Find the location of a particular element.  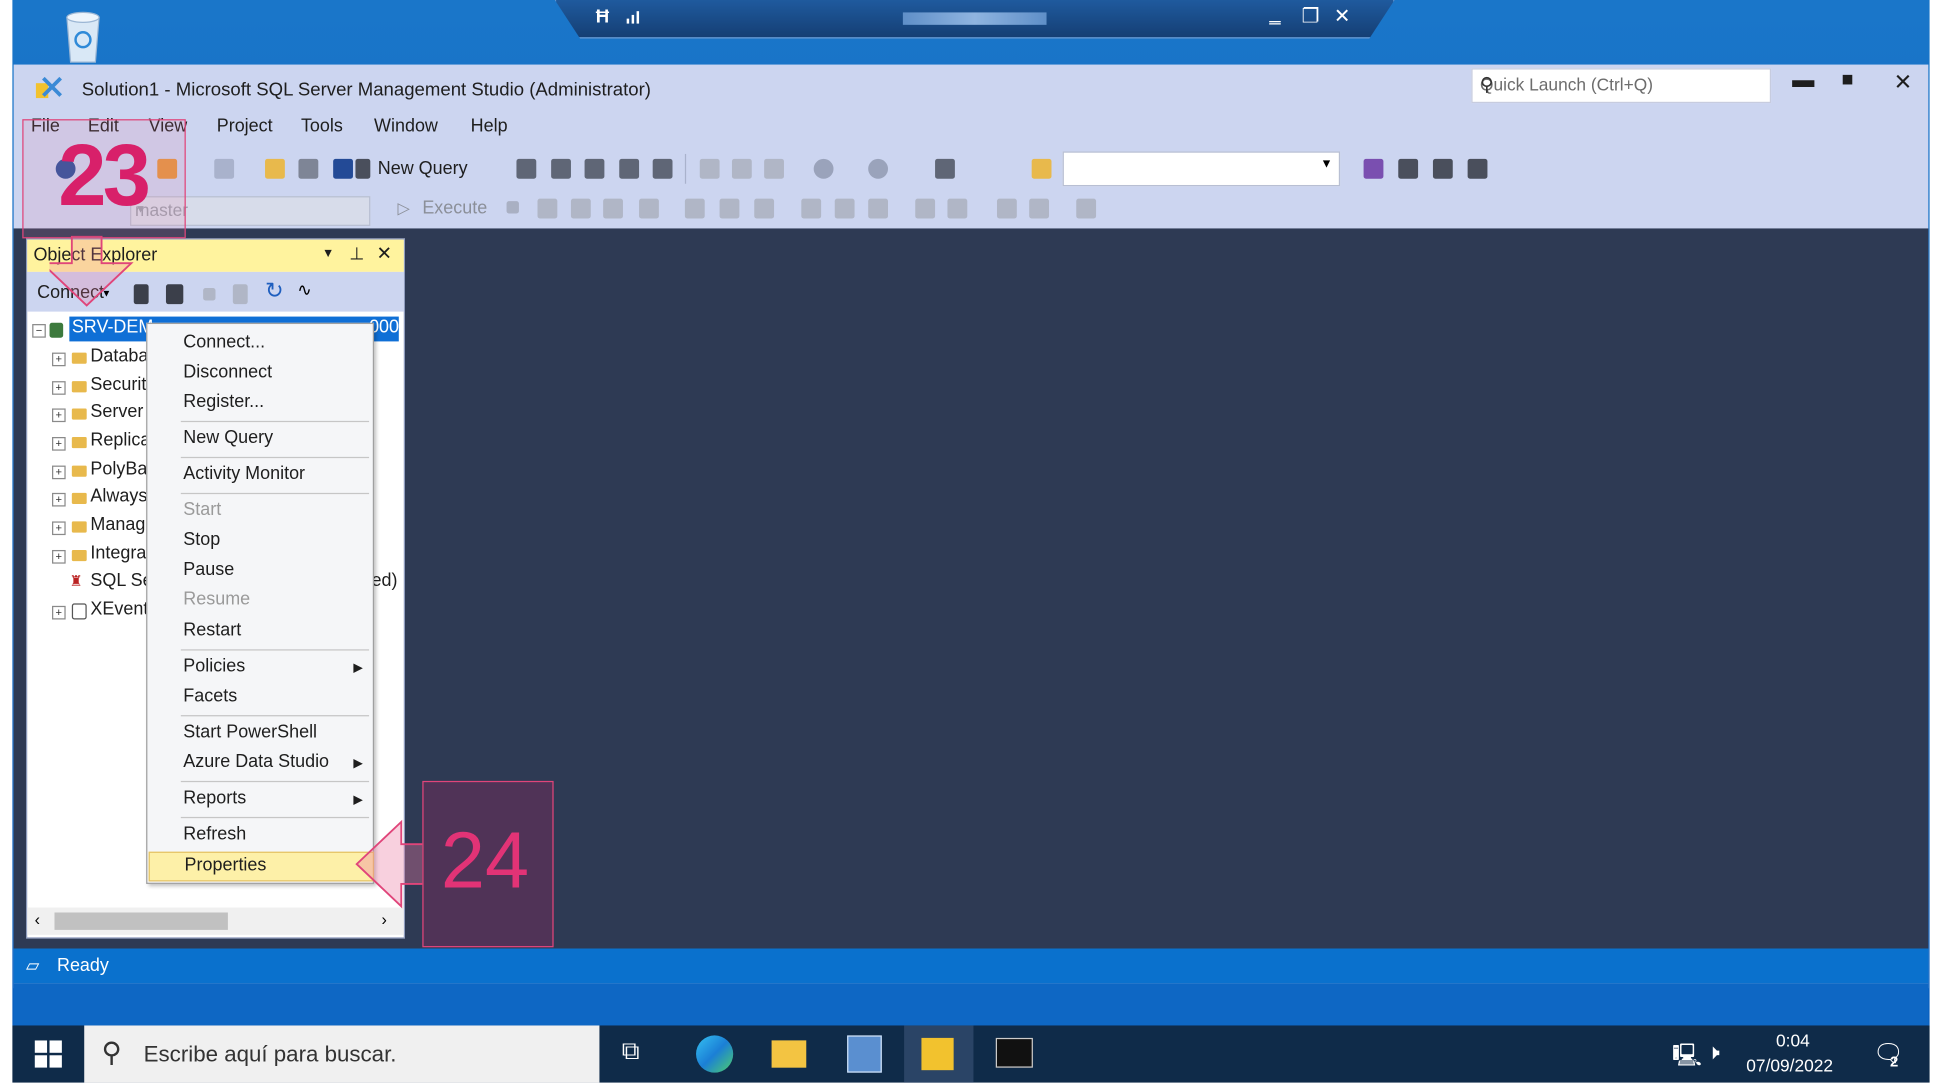

paste-icon is located at coordinates (774, 168).